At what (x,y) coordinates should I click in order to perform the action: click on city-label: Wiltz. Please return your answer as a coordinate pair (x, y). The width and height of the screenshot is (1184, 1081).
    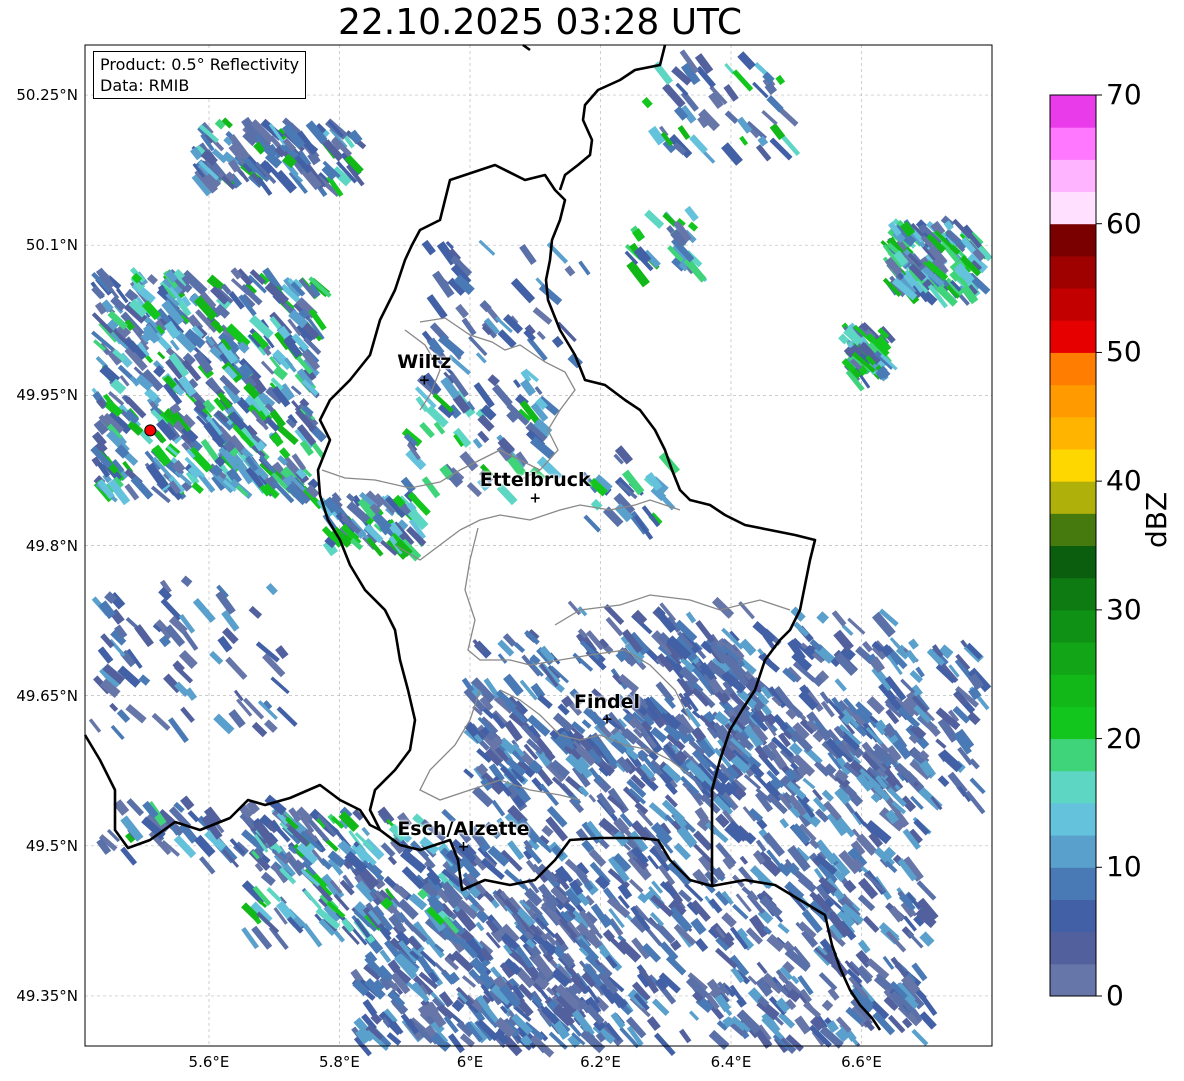
    Looking at the image, I should click on (424, 362).